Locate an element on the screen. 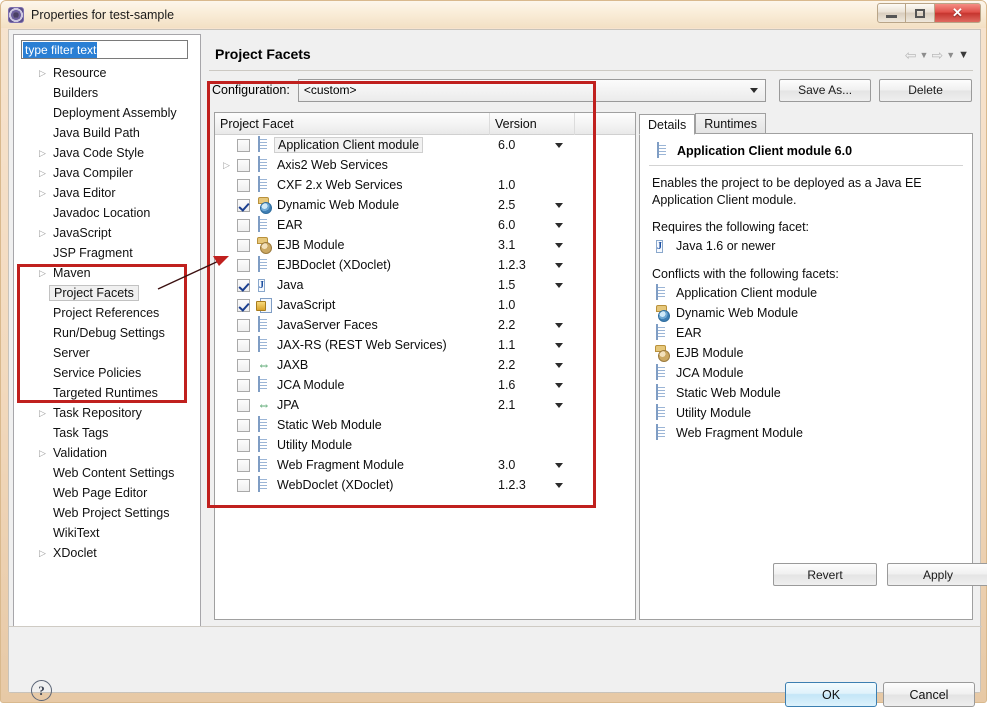 This screenshot has width=987, height=707. sidebar-item-web-page-editor: Web Page Editor is located at coordinates (107, 493).